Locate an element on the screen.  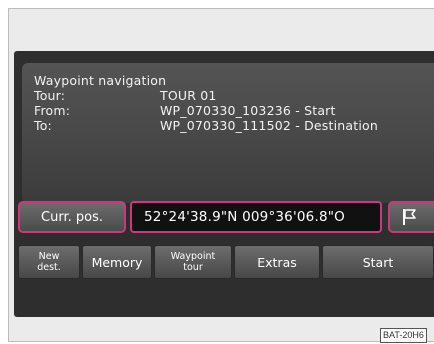
from-value: WP_070330_103236 - Start is located at coordinates (248, 110).